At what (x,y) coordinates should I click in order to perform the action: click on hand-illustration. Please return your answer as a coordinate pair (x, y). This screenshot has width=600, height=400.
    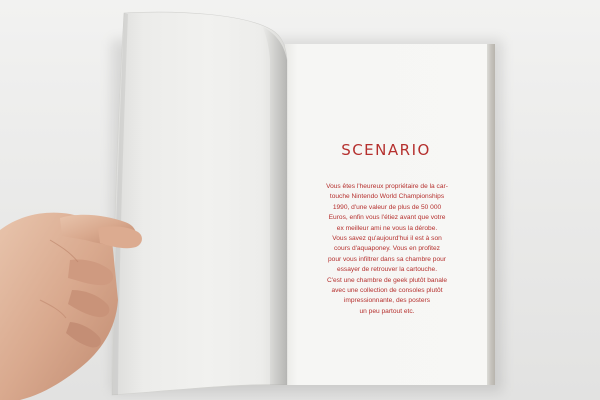
    Looking at the image, I should click on (71, 306).